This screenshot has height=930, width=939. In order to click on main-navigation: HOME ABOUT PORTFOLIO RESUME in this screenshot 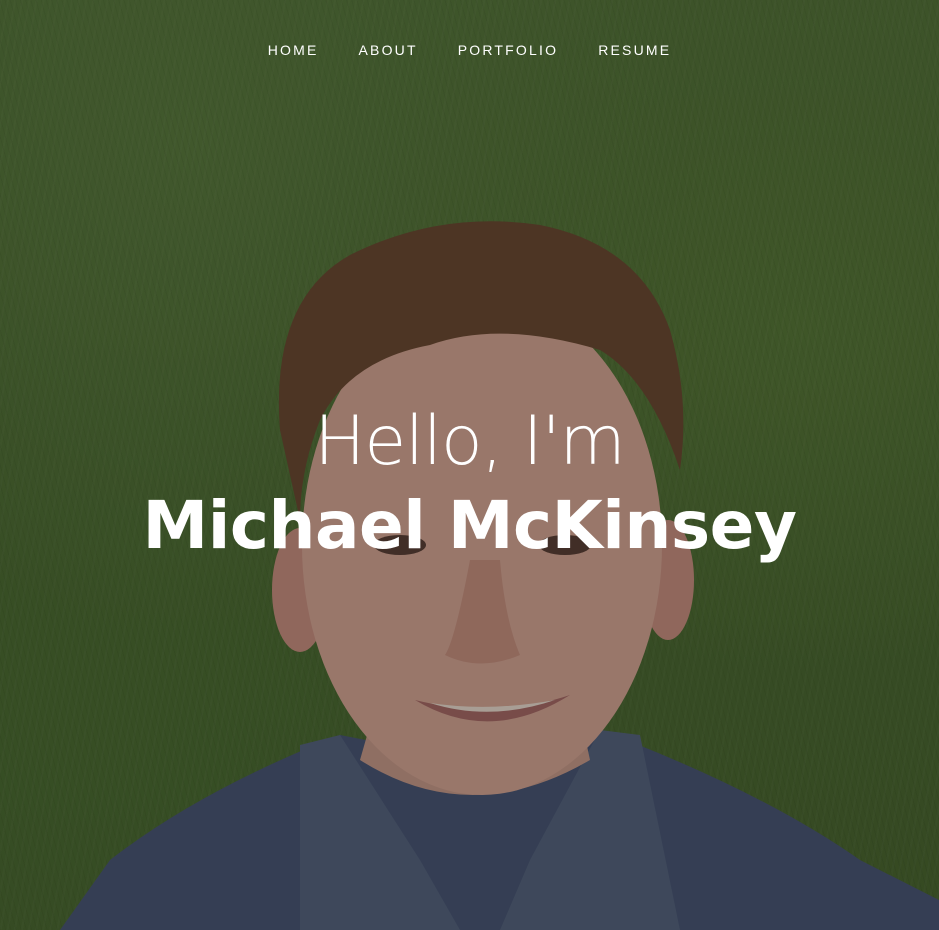, I will do `click(469, 50)`.